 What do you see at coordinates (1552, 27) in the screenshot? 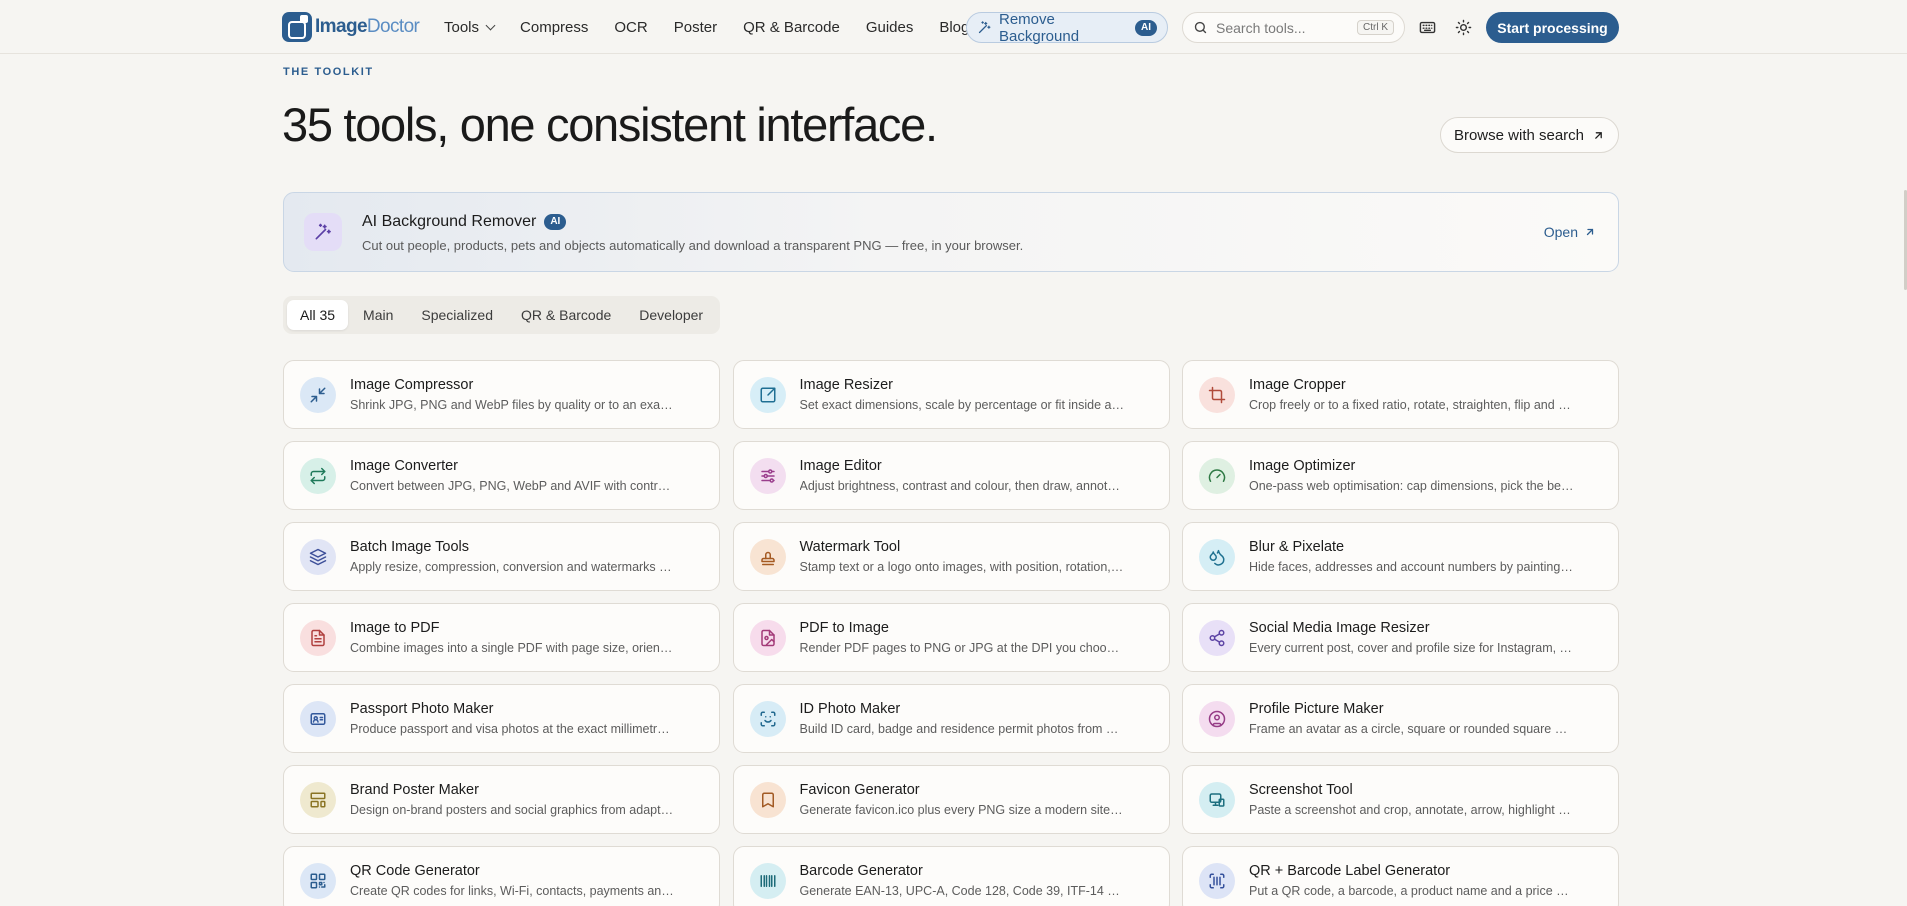
I see `start-processing-button: Start processing` at bounding box center [1552, 27].